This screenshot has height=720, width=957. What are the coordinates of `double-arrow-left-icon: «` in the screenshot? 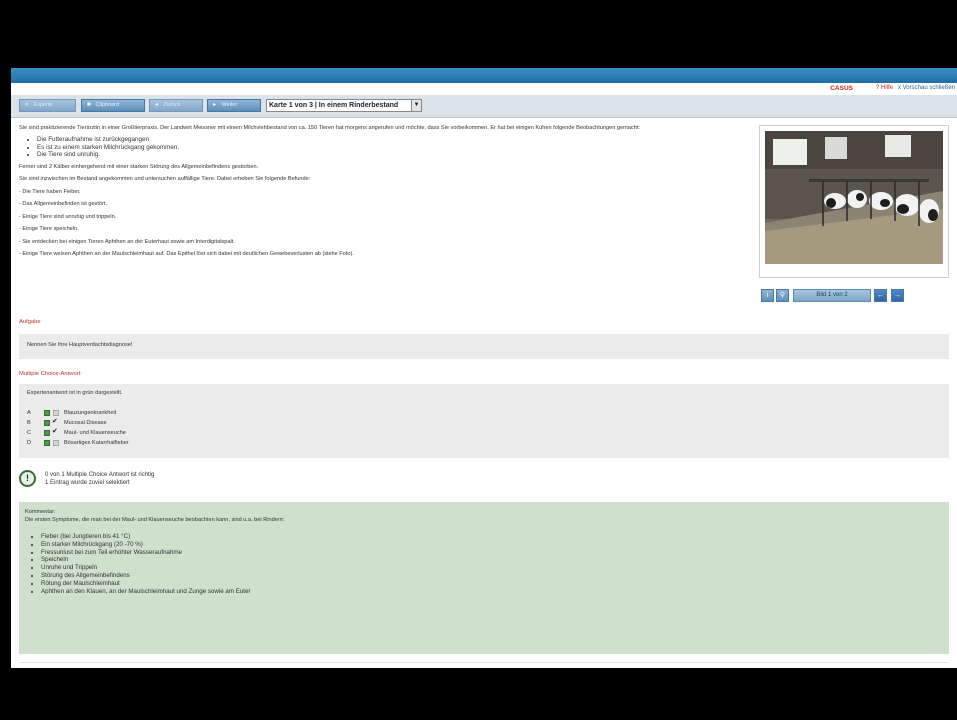 It's located at (27, 105).